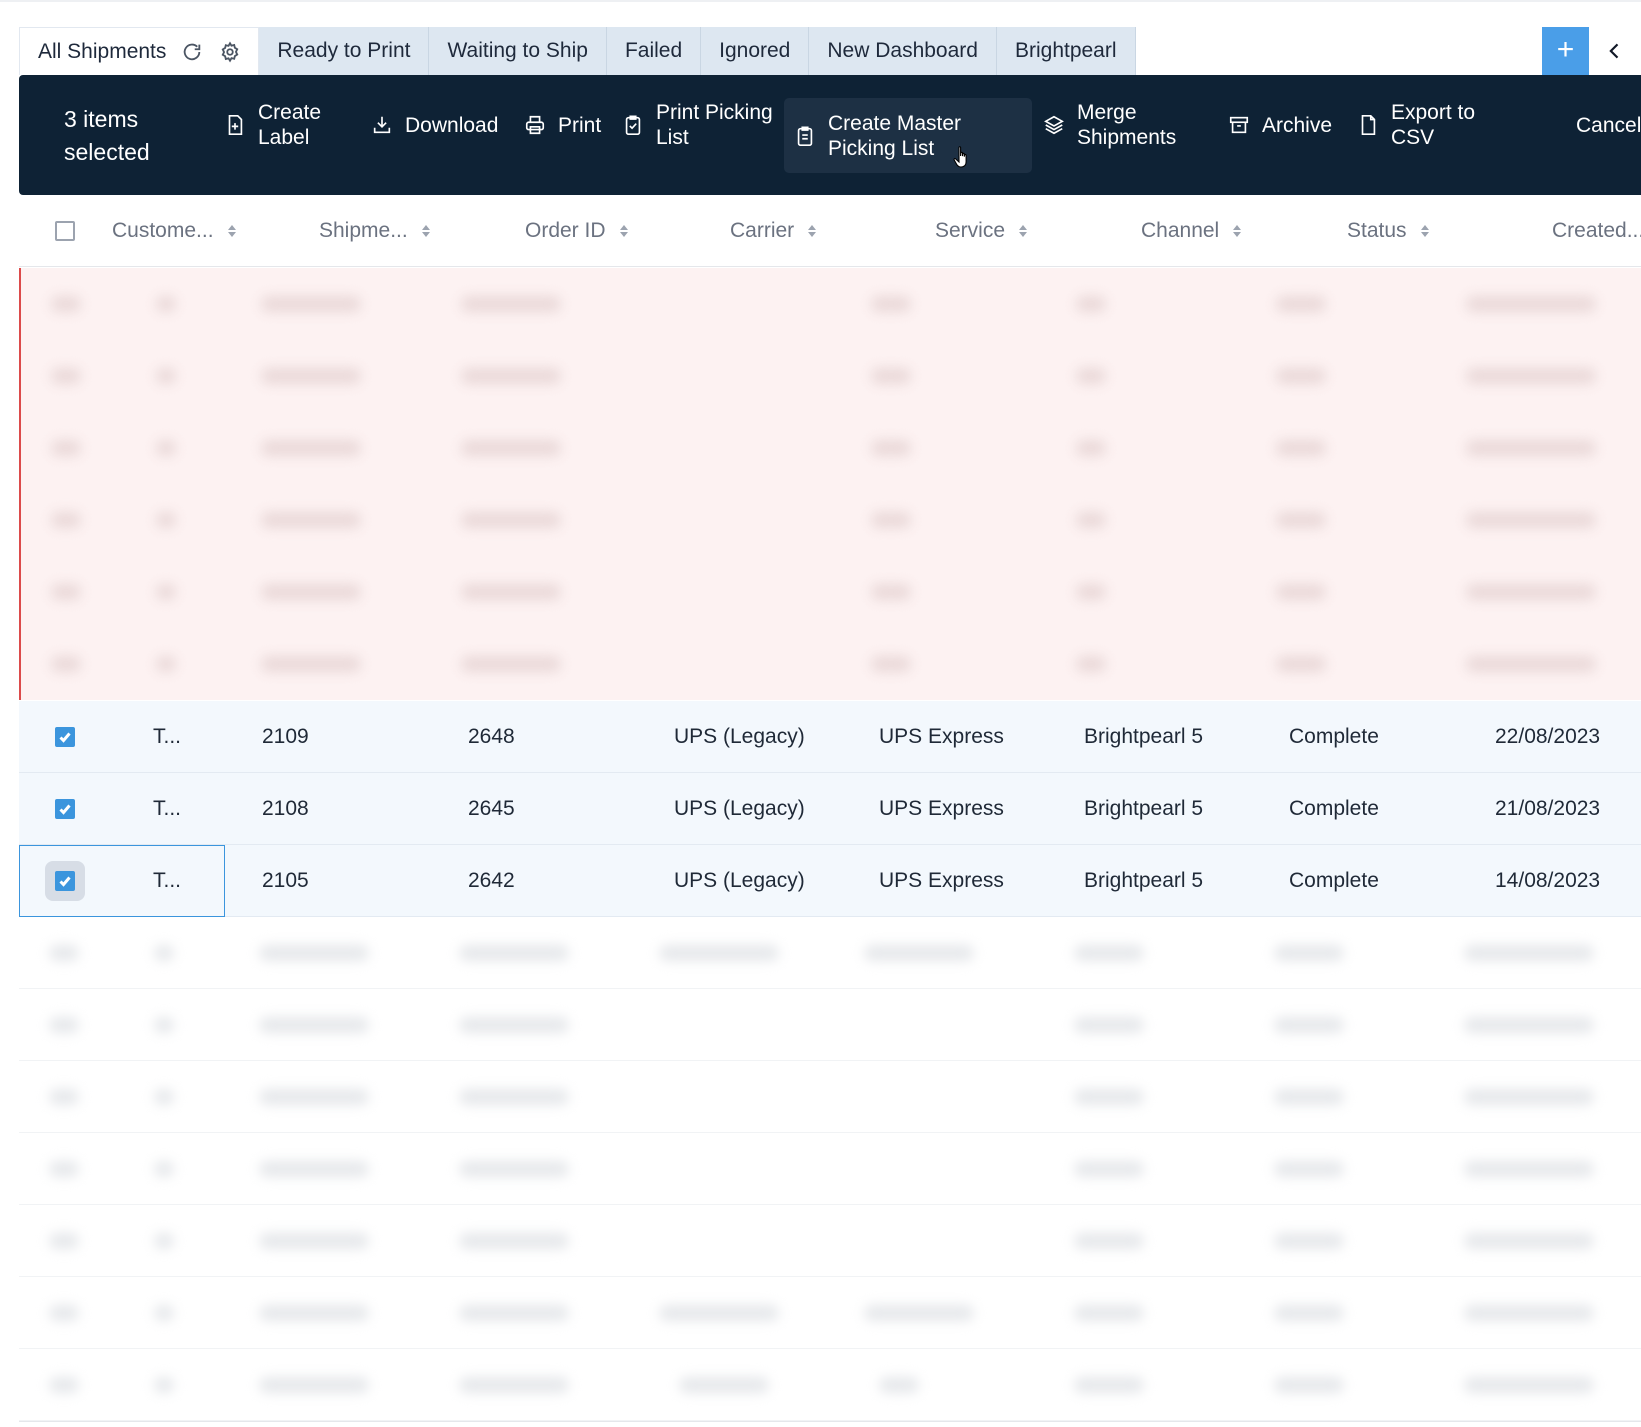 The image size is (1641, 1427). What do you see at coordinates (830, 1421) in the screenshot?
I see `table-bottom-border` at bounding box center [830, 1421].